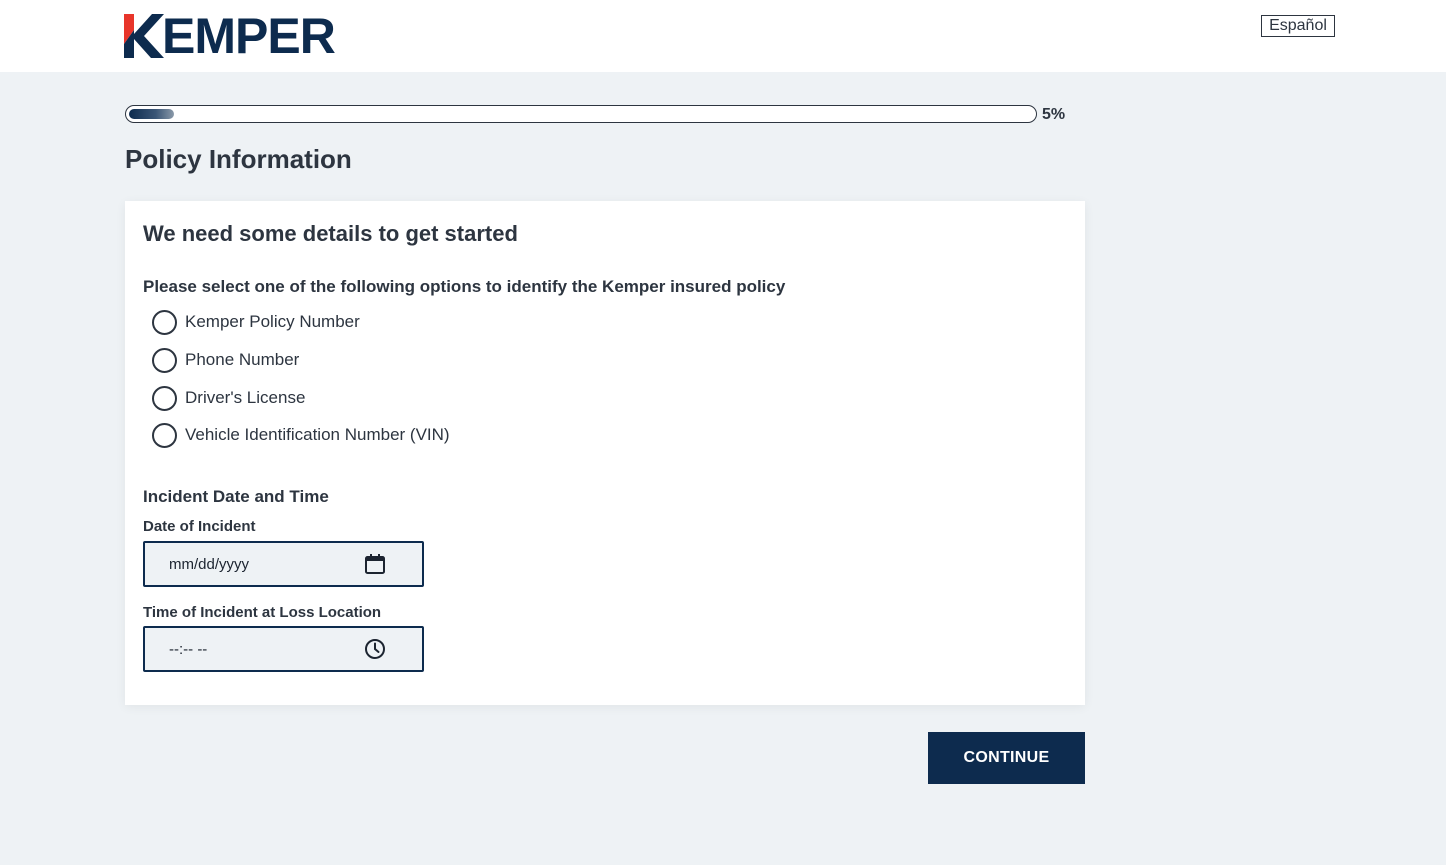 The height and width of the screenshot is (865, 1446). Describe the element at coordinates (249, 36) in the screenshot. I see `logo-text: EMPER` at that location.